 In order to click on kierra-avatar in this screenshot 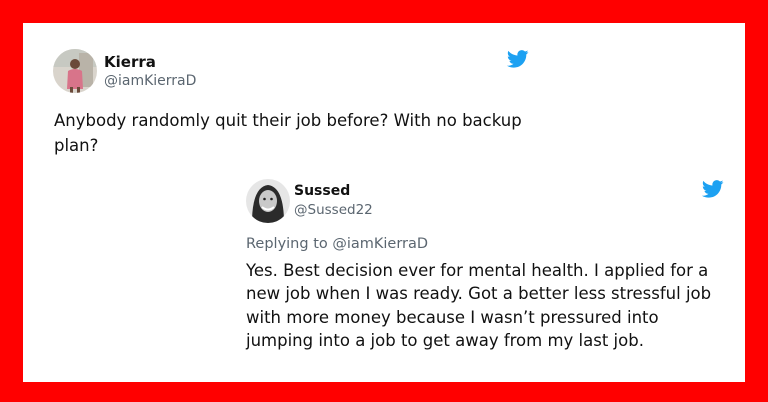, I will do `click(75, 71)`.